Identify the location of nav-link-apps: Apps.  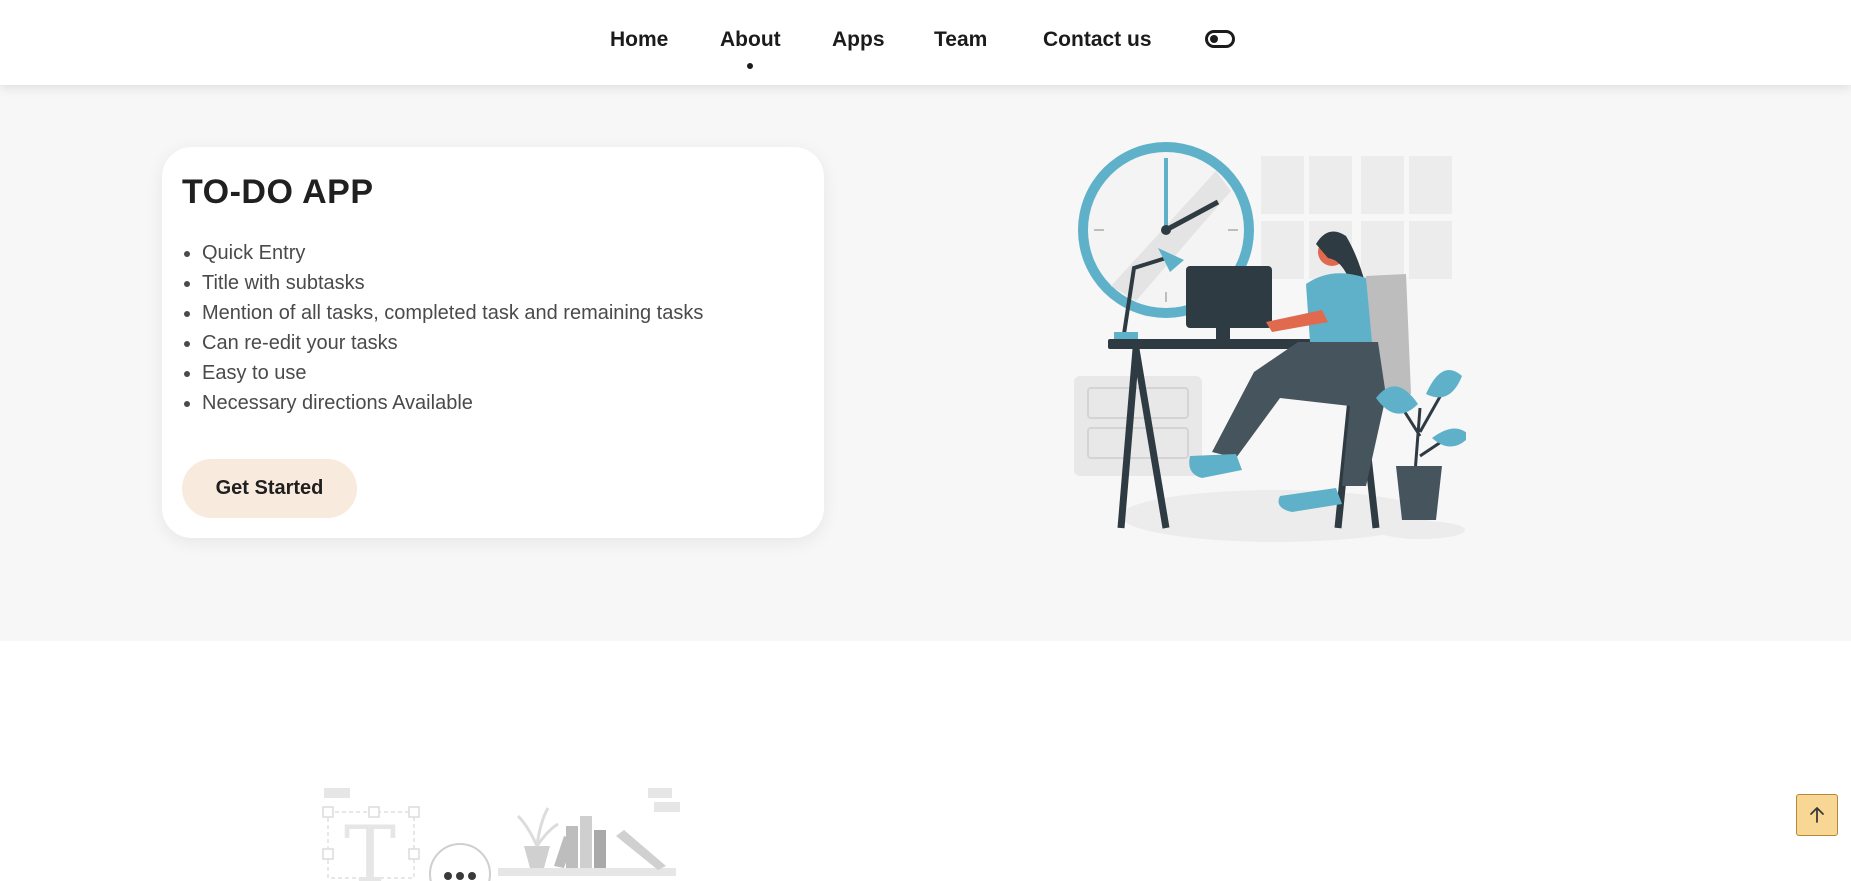
(858, 40).